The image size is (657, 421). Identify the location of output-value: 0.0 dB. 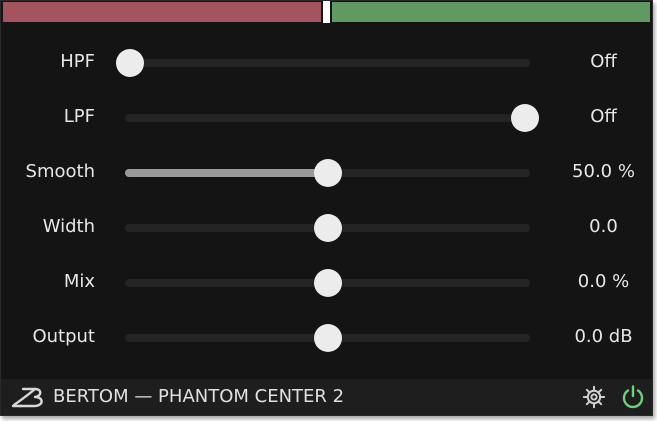
(603, 336).